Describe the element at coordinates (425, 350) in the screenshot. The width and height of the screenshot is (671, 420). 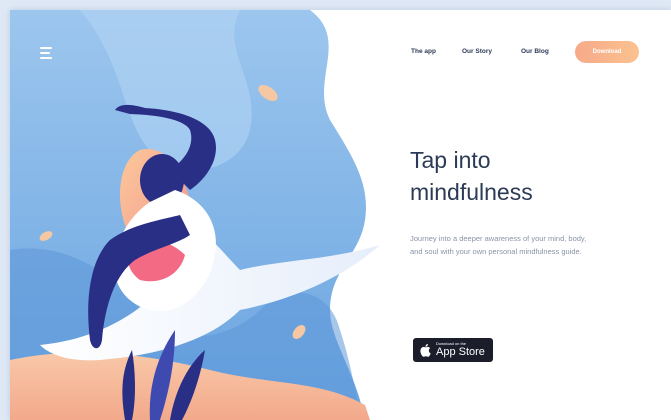
I see `apple-icon` at that location.